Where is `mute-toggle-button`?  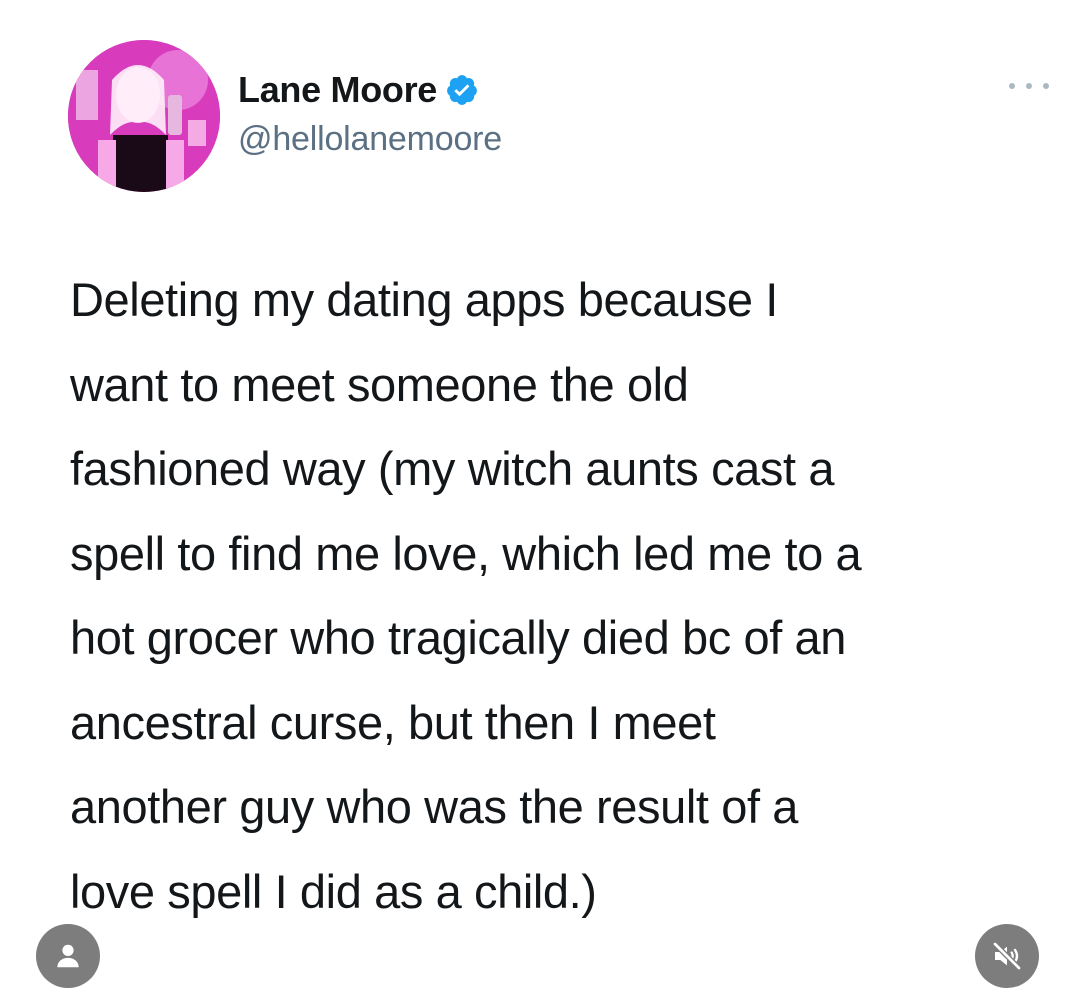 mute-toggle-button is located at coordinates (1007, 956).